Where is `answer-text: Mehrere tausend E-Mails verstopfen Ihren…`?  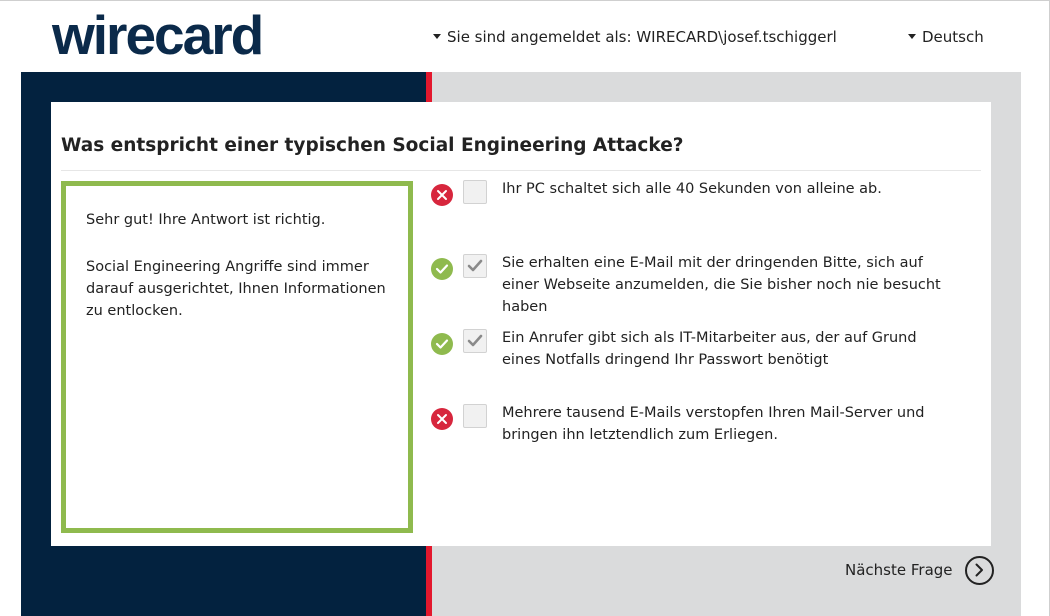
answer-text: Mehrere tausend E-Mails verstopfen Ihren… is located at coordinates (713, 424).